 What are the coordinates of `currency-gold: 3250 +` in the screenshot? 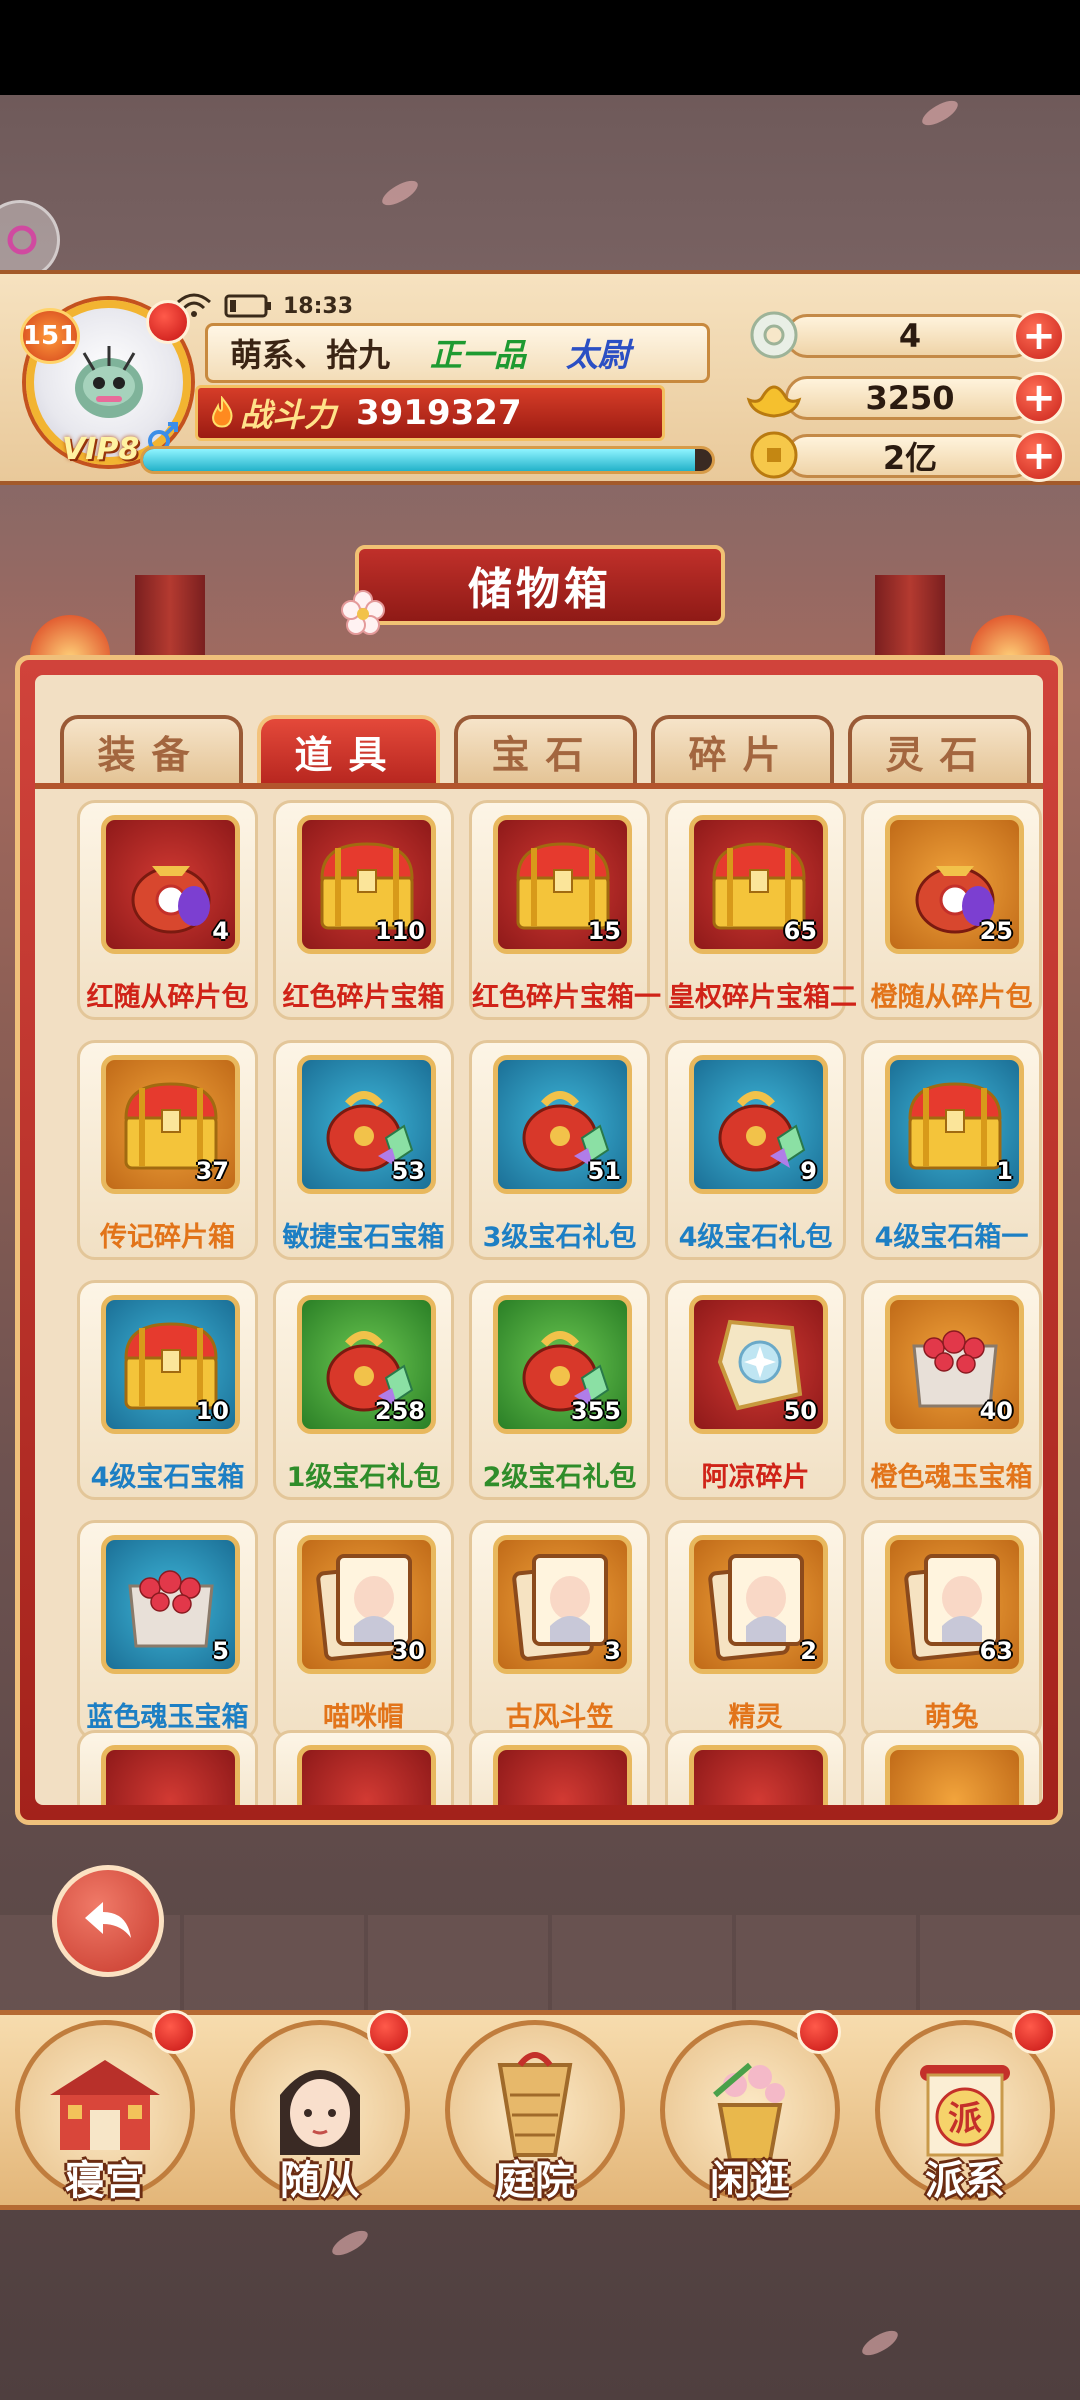 It's located at (905, 397).